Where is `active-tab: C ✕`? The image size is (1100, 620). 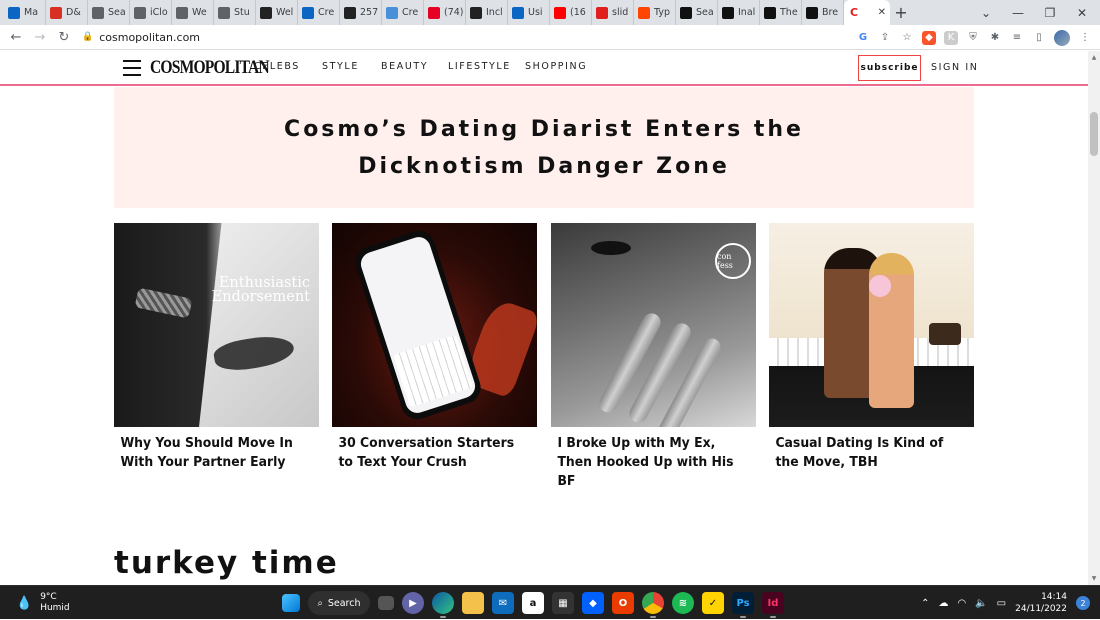
active-tab: C ✕ is located at coordinates (867, 12).